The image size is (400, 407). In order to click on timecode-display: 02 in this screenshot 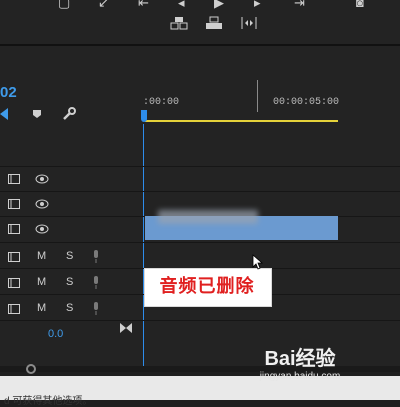, I will do `click(8, 92)`.